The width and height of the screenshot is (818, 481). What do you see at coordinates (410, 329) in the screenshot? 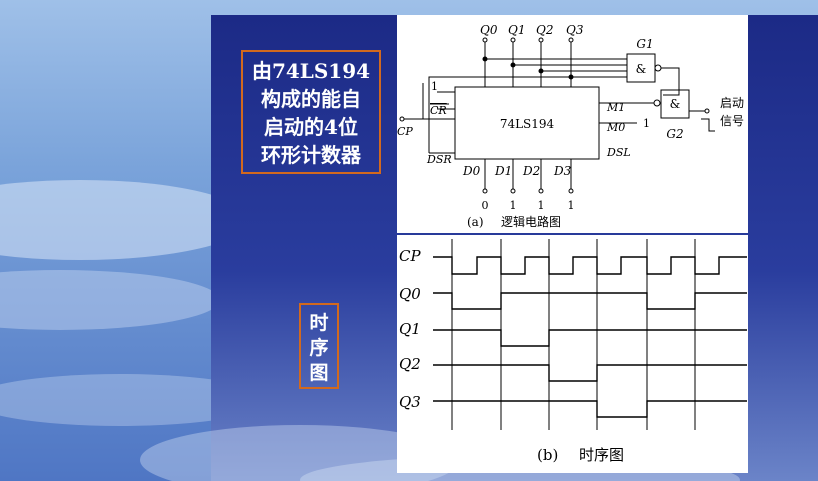
I see `signal-label-q1: Q1` at bounding box center [410, 329].